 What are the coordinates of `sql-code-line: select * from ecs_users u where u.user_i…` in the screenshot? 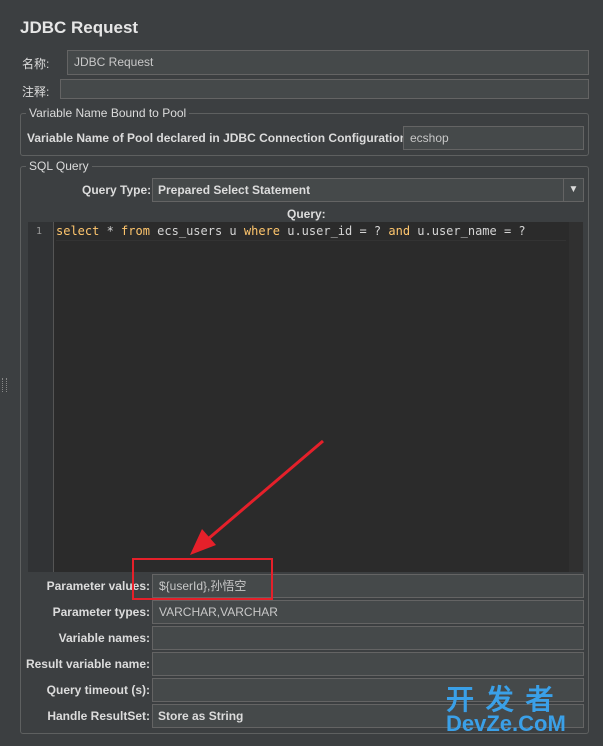 It's located at (291, 231).